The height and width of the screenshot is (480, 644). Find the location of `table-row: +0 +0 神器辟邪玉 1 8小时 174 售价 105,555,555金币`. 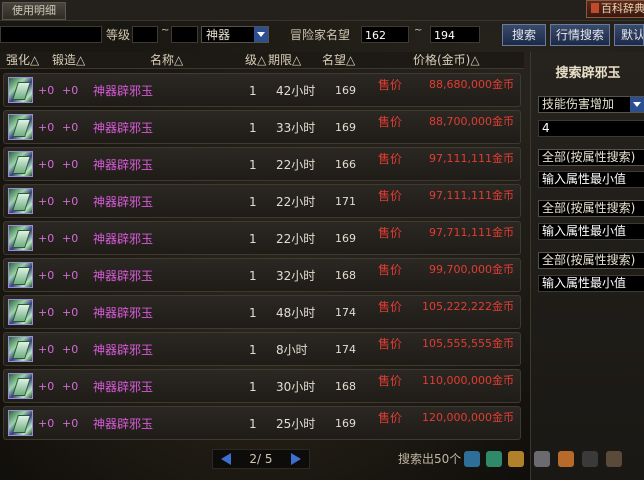

table-row: +0 +0 神器辟邪玉 1 8小时 174 售价 105,555,555金币 is located at coordinates (262, 349).